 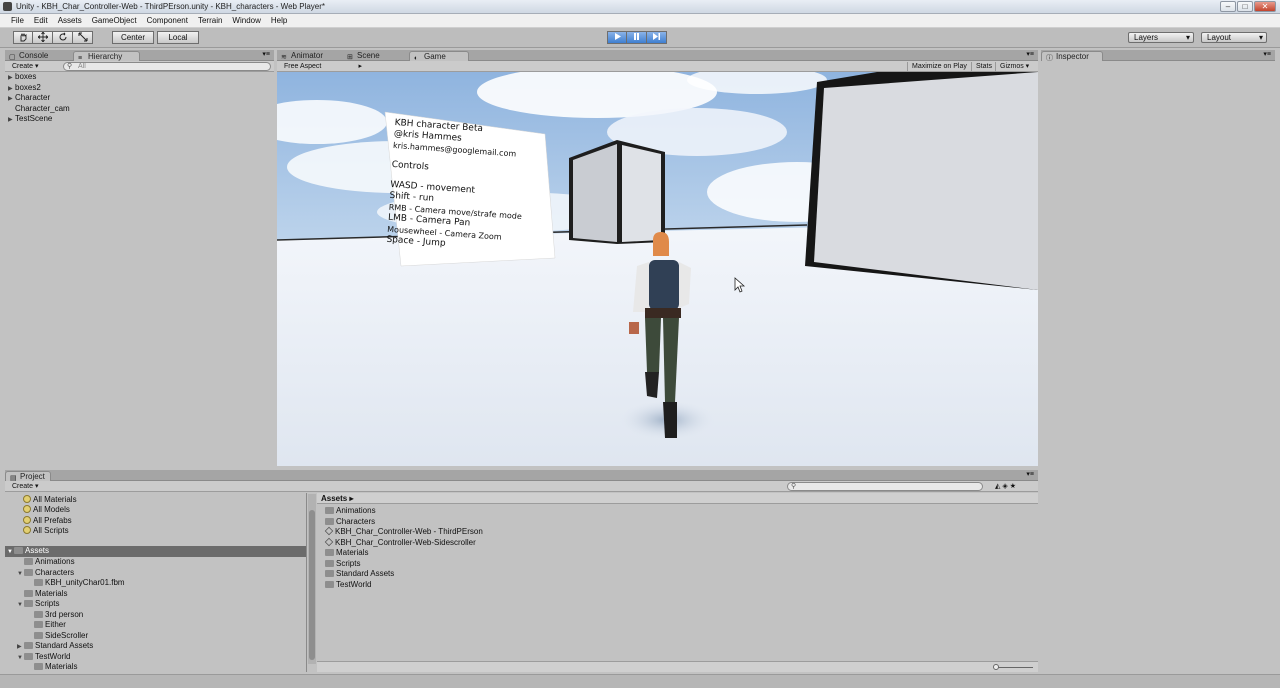 What do you see at coordinates (1014, 486) in the screenshot?
I see `favorite-star-icon: ★` at bounding box center [1014, 486].